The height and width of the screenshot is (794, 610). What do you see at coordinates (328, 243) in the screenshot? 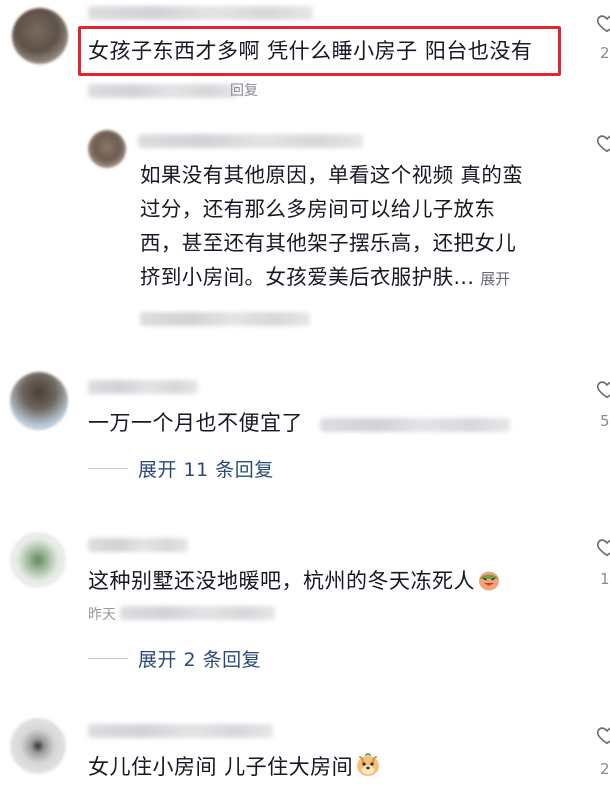
I see `reply-text-line: 西，甚至还有其他架子摆乐高，还把女儿` at bounding box center [328, 243].